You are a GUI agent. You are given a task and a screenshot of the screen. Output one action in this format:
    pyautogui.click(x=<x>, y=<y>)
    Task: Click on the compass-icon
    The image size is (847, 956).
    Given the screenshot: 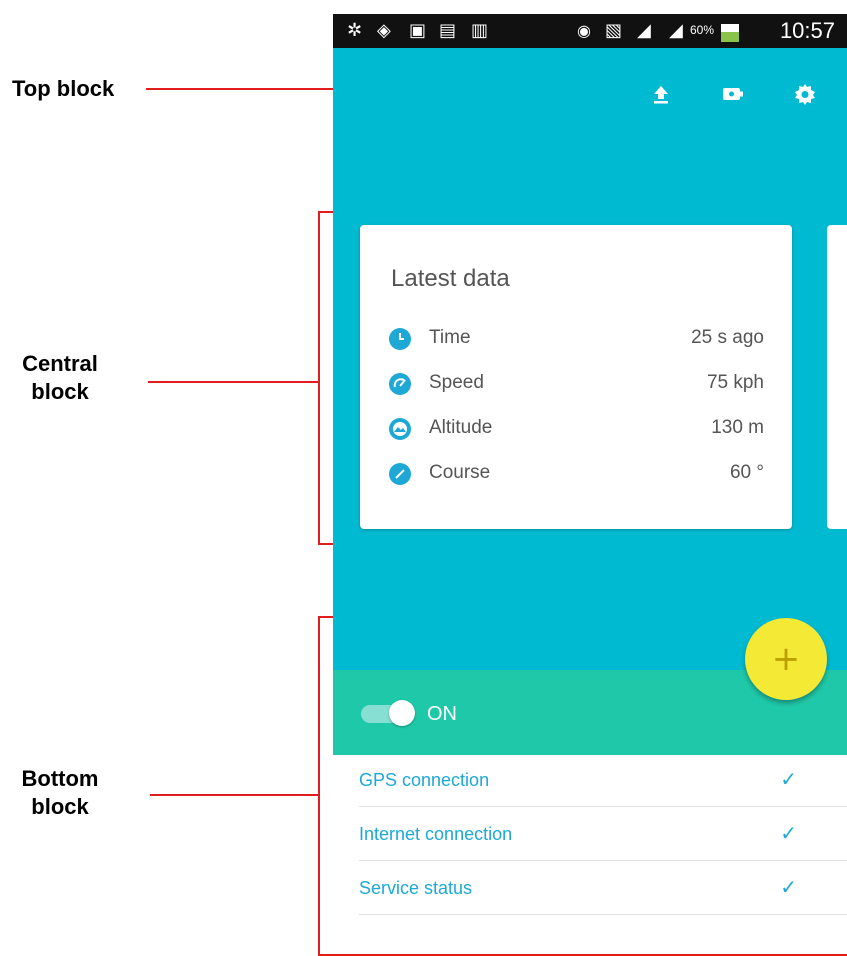 What is the action you would take?
    pyautogui.click(x=400, y=474)
    